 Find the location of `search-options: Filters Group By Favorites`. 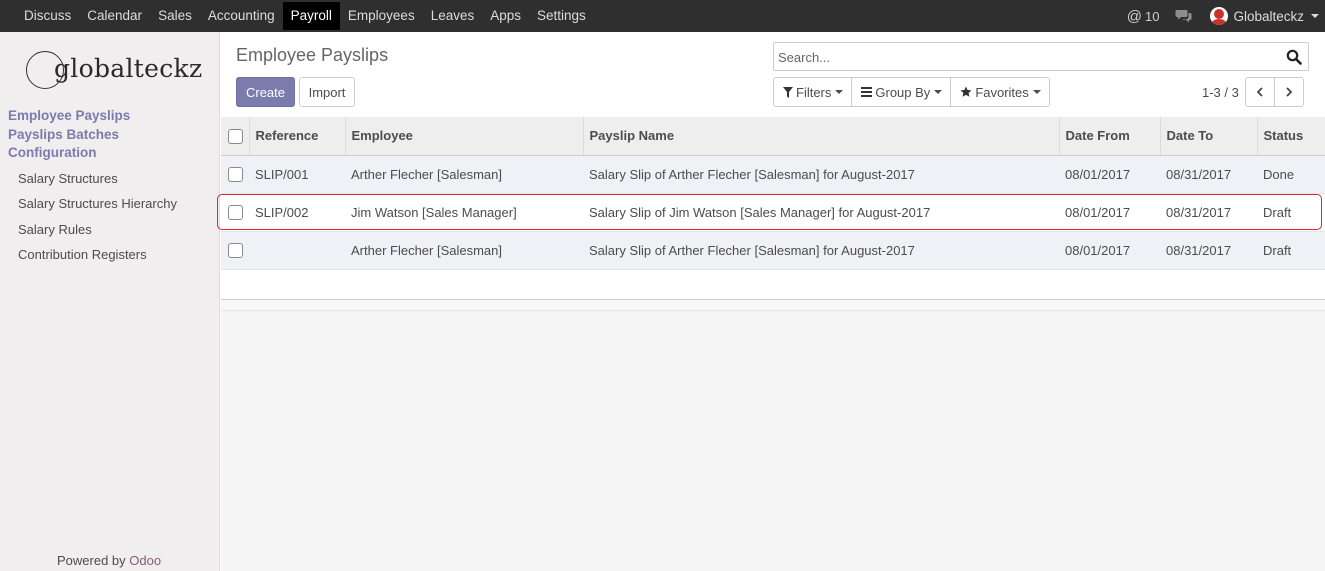

search-options: Filters Group By Favorites is located at coordinates (911, 92).